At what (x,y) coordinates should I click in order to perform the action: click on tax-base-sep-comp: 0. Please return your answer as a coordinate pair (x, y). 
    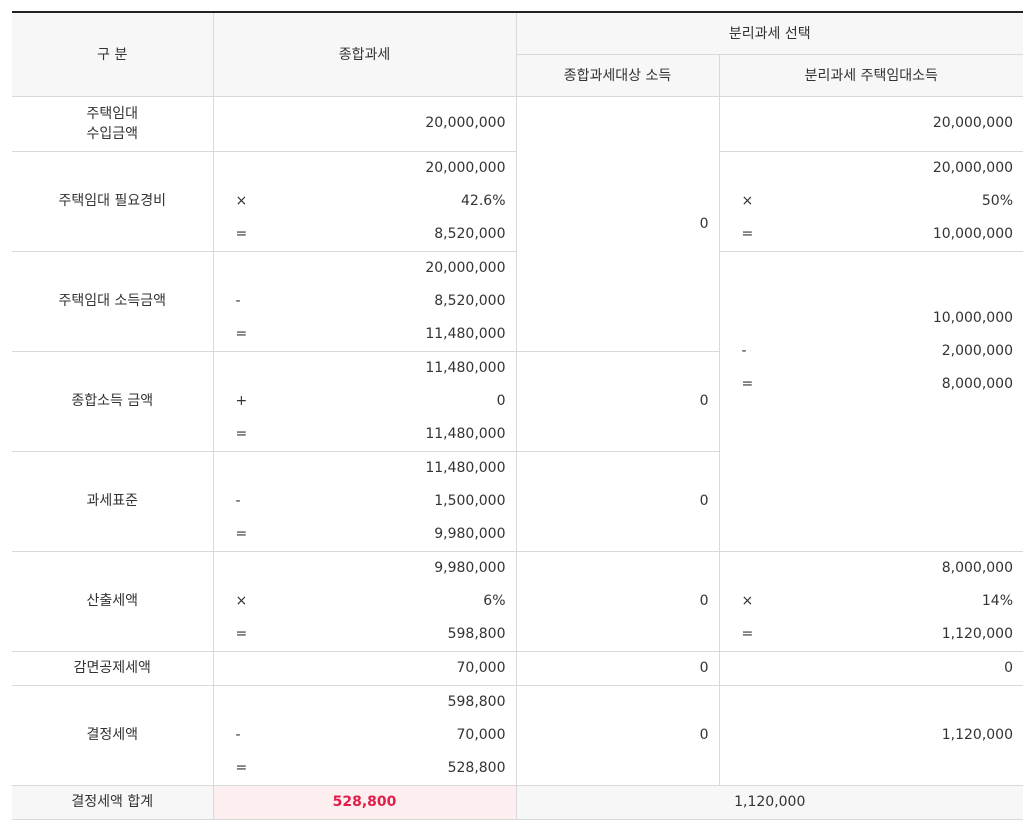
    Looking at the image, I should click on (617, 501).